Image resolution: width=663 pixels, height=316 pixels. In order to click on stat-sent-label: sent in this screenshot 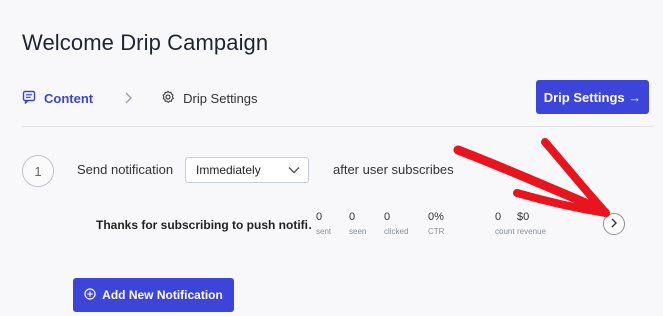, I will do `click(324, 231)`.